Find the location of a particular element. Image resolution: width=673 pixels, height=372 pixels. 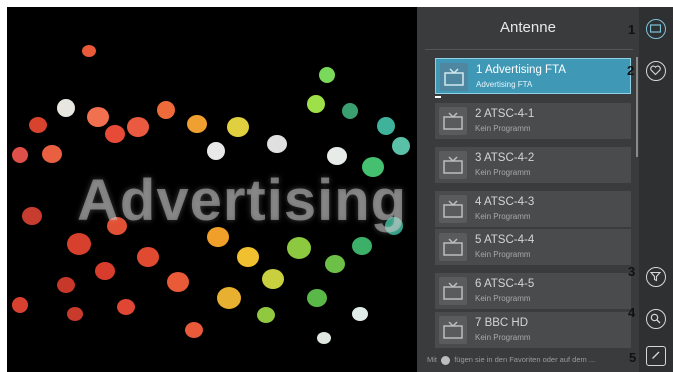

callout-2: 2 is located at coordinates (631, 70).